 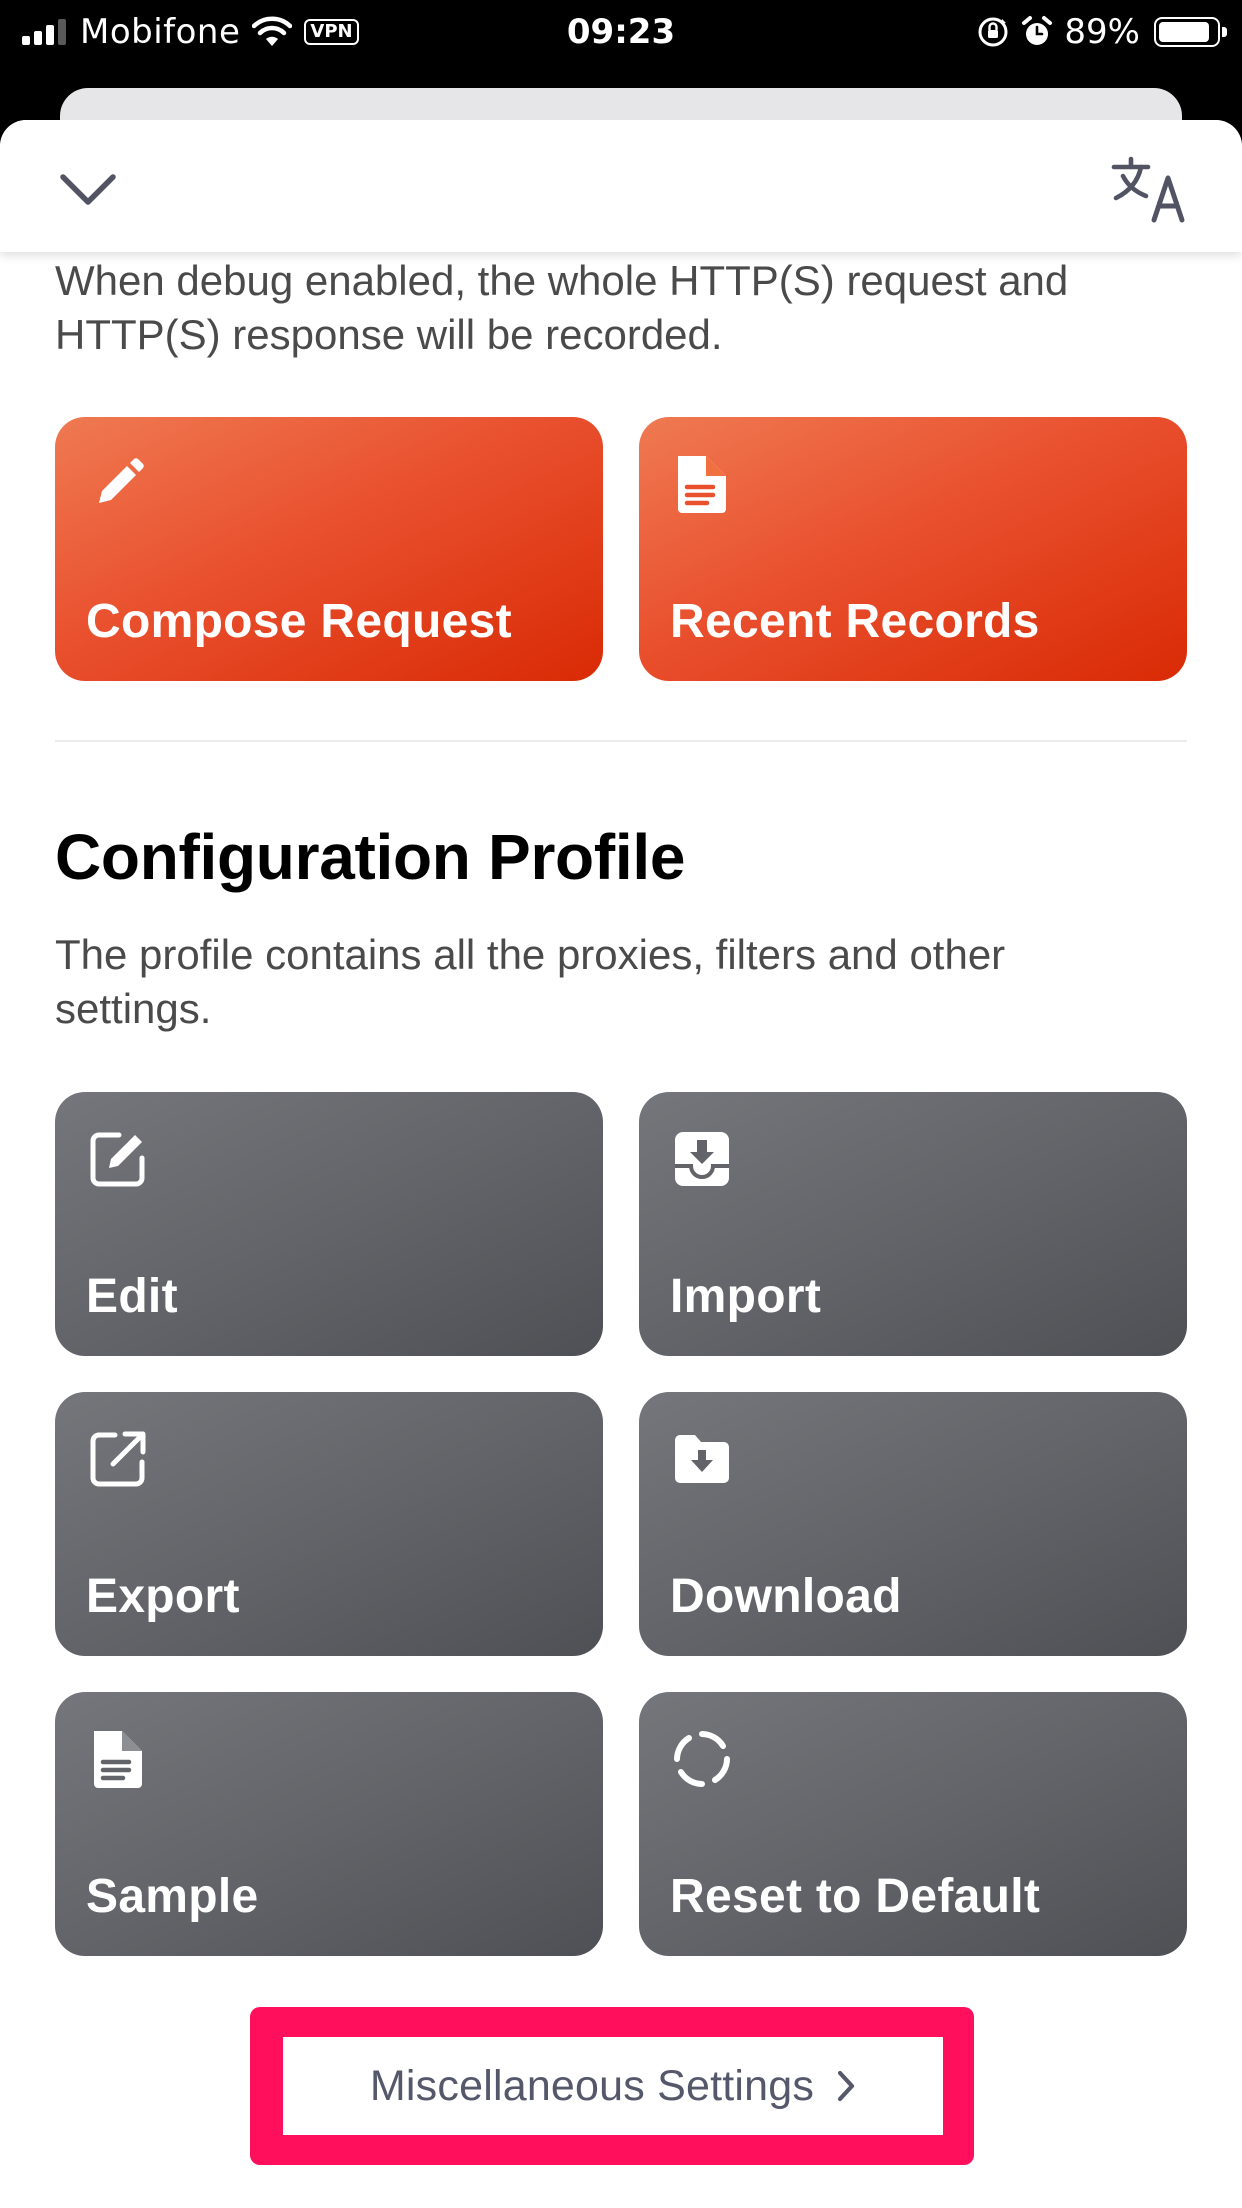 What do you see at coordinates (702, 1759) in the screenshot?
I see `reset-icon` at bounding box center [702, 1759].